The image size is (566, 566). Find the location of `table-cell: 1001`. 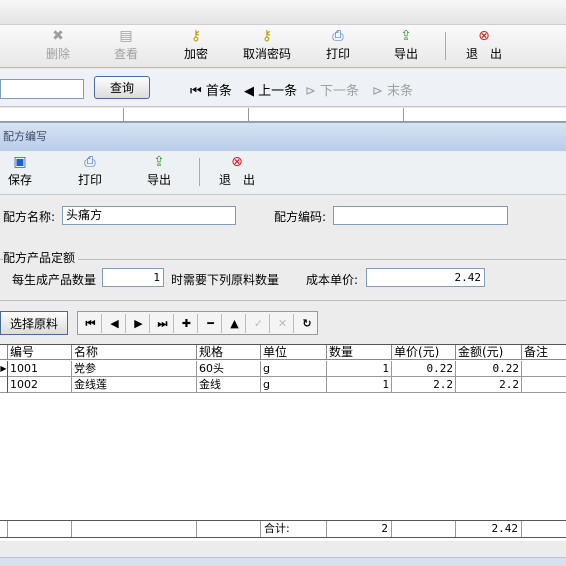

table-cell: 1001 is located at coordinates (40, 369).